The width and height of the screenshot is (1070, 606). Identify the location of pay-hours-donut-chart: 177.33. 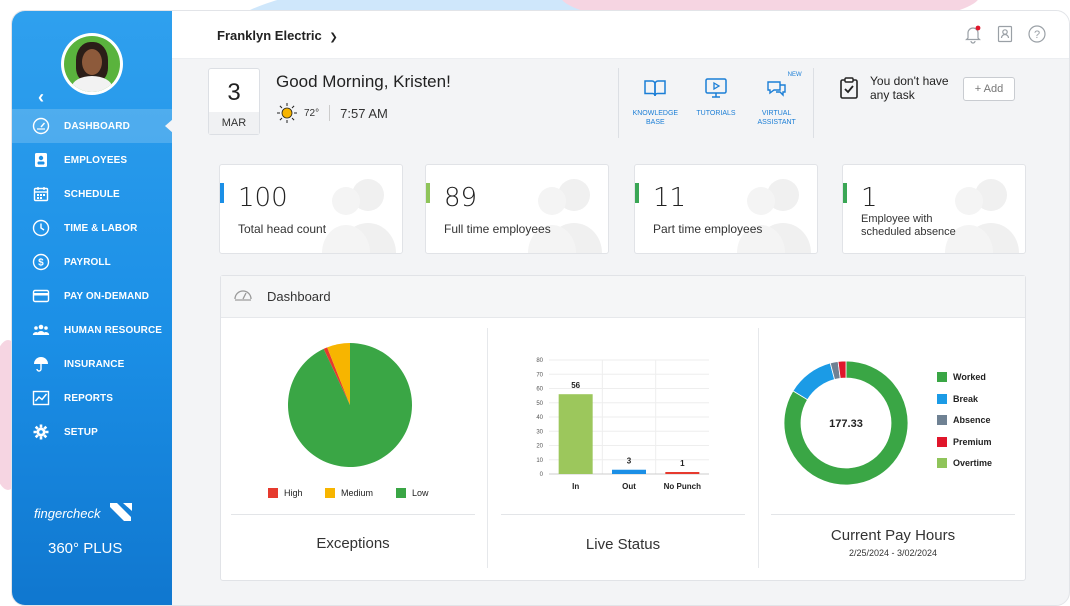
(846, 423).